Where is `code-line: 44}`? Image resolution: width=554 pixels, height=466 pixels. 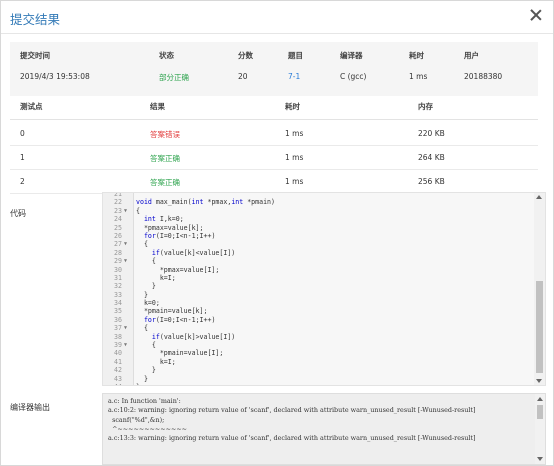
code-line: 44} is located at coordinates (317, 384).